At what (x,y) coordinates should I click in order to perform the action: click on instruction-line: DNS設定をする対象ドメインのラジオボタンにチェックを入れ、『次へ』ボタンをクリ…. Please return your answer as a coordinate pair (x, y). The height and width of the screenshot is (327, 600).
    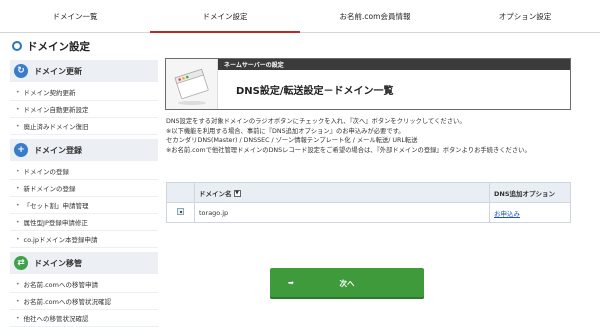
    Looking at the image, I should click on (316, 121).